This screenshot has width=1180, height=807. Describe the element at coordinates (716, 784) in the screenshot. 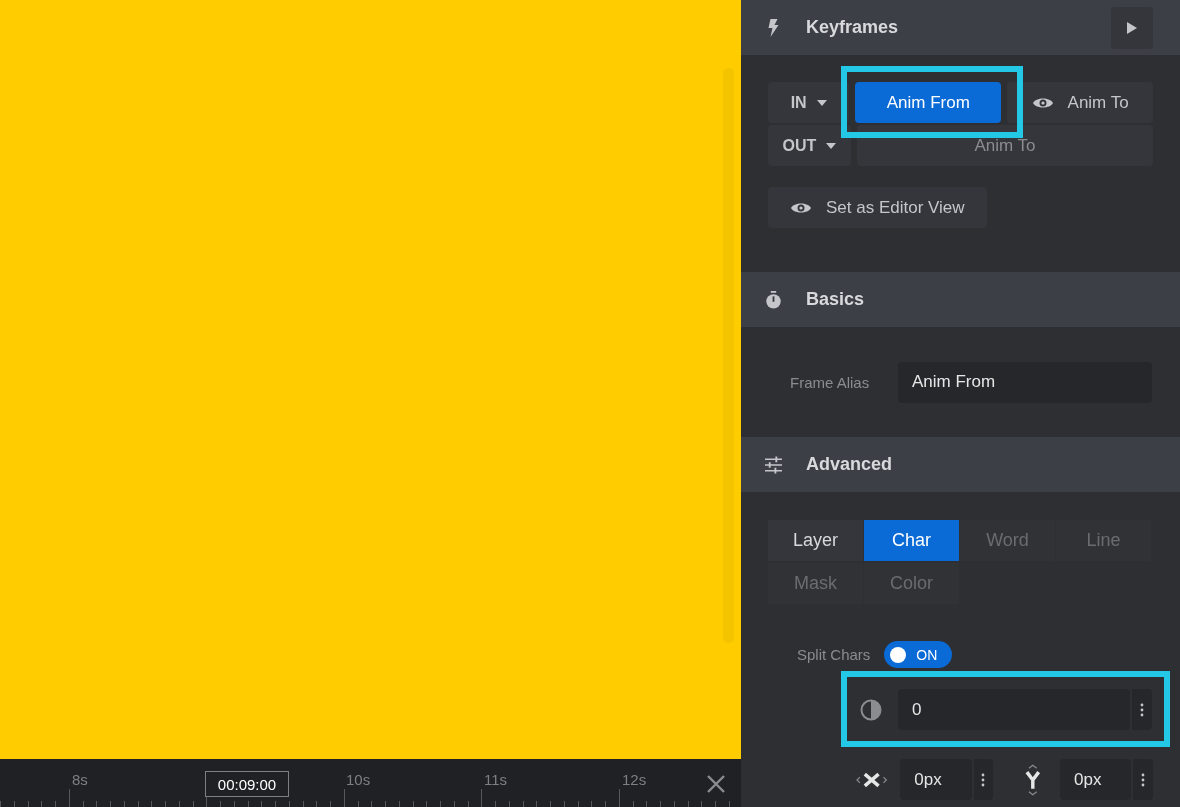

I see `close-icon` at that location.